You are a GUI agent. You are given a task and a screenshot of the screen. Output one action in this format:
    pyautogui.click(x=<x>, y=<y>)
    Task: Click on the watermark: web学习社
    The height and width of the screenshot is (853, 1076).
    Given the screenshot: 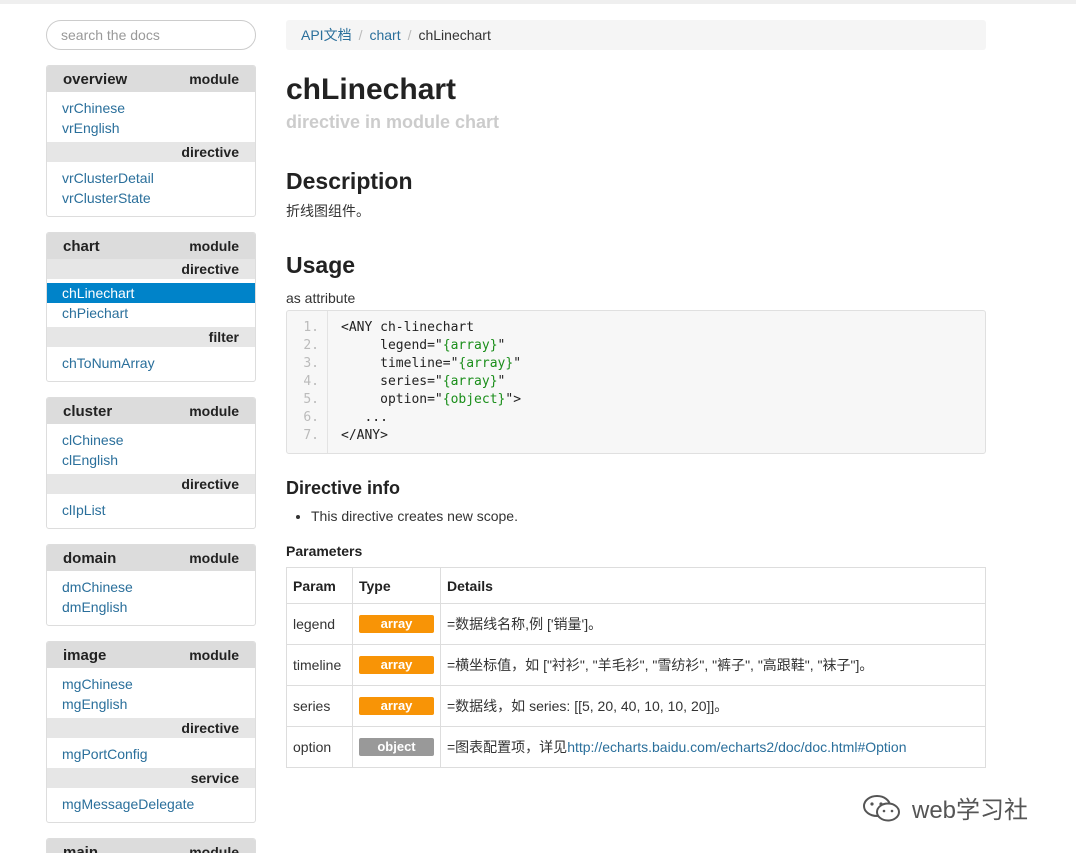 What is the action you would take?
    pyautogui.click(x=945, y=807)
    